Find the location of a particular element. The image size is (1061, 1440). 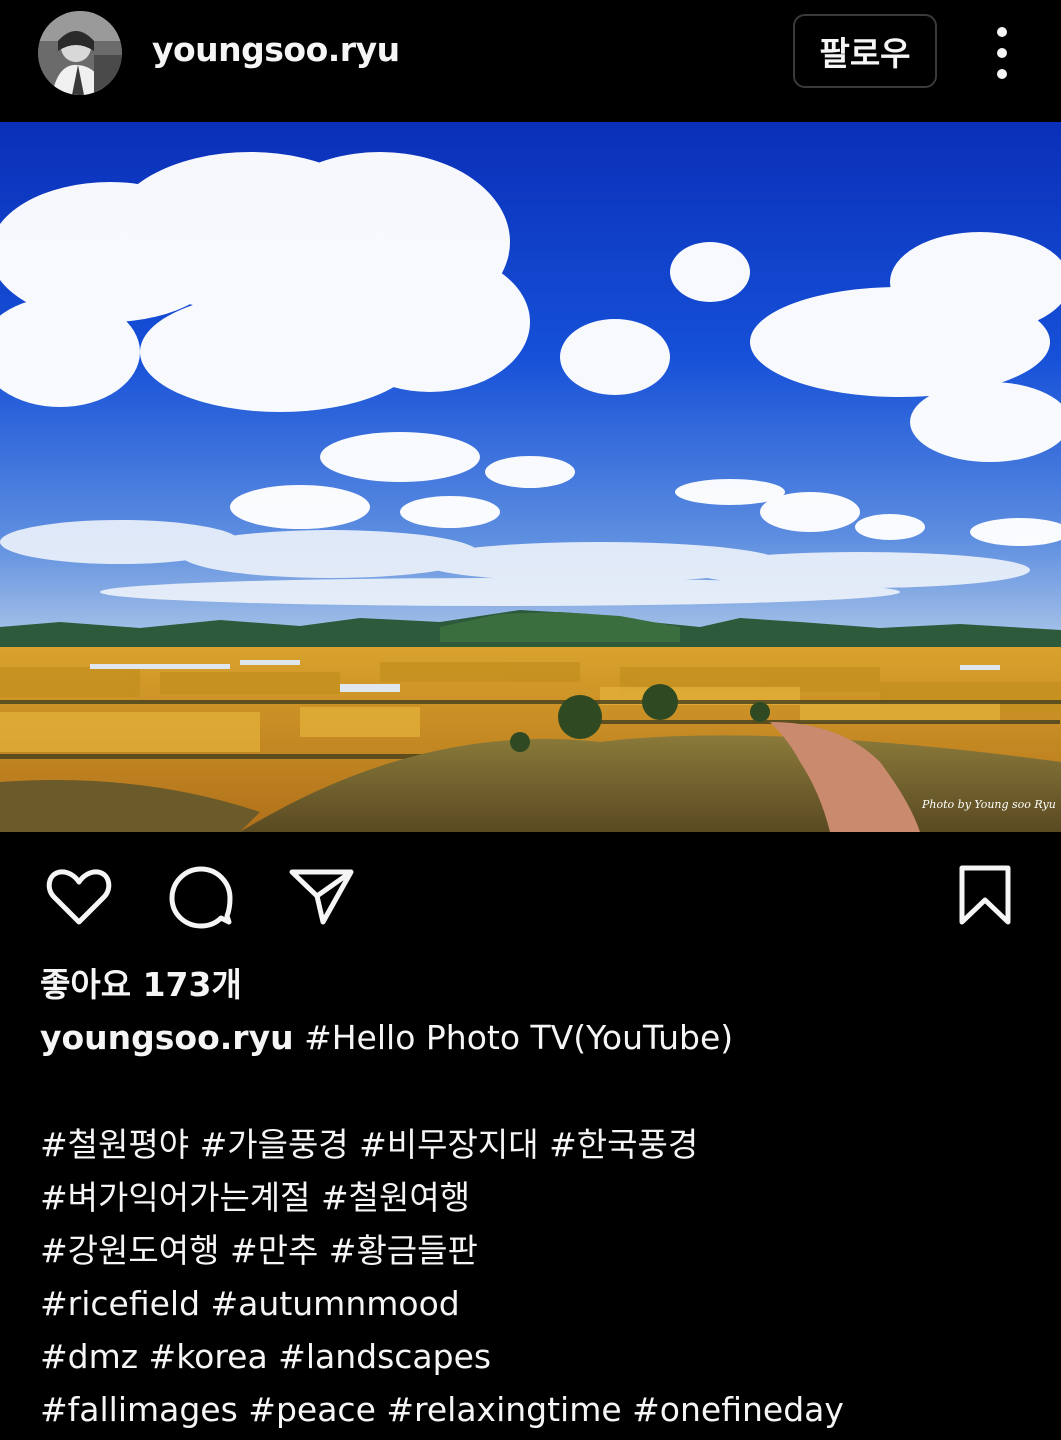

more-options-button is located at coordinates (1002, 53).